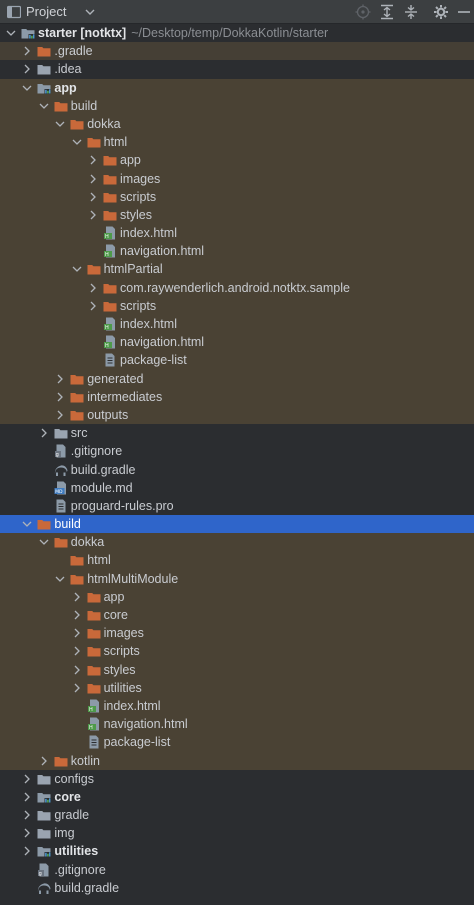 The image size is (474, 905). What do you see at coordinates (110, 179) in the screenshot?
I see `folder-orange-icon` at bounding box center [110, 179].